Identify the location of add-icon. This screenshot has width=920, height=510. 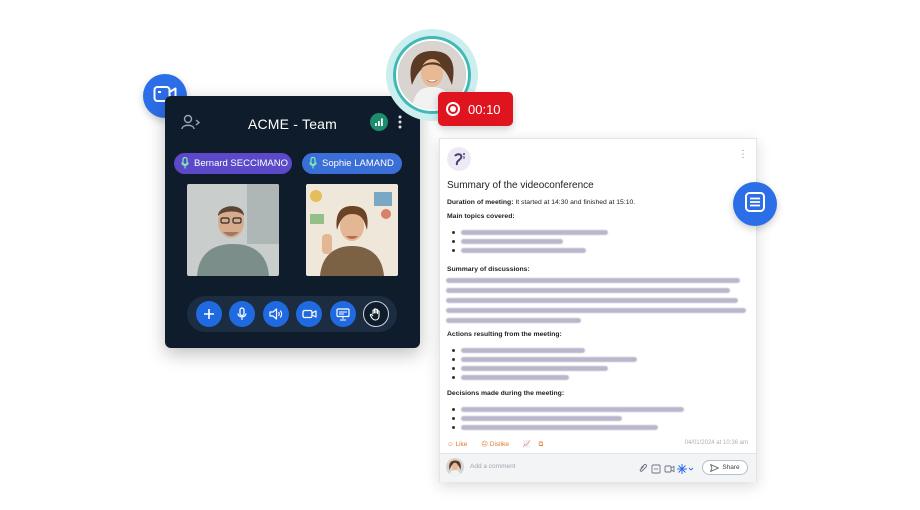
(209, 314).